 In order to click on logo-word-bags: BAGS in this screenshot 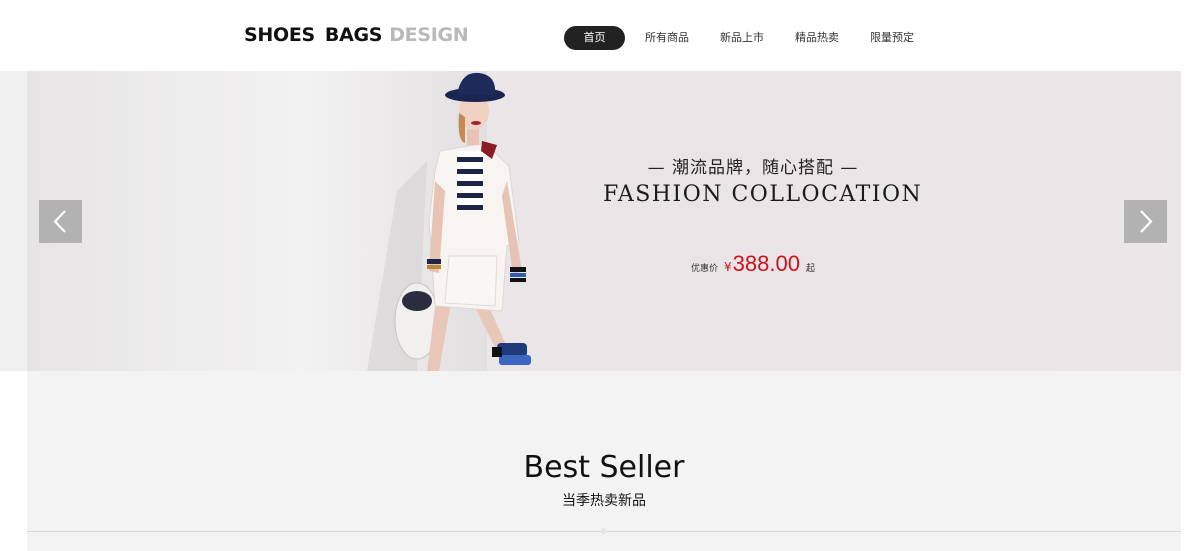, I will do `click(353, 35)`.